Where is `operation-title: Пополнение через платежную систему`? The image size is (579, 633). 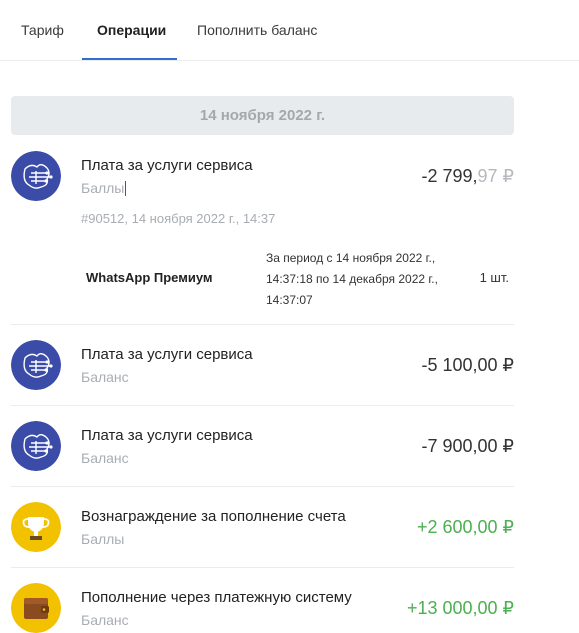
operation-title: Пополнение через платежную систему is located at coordinates (216, 597).